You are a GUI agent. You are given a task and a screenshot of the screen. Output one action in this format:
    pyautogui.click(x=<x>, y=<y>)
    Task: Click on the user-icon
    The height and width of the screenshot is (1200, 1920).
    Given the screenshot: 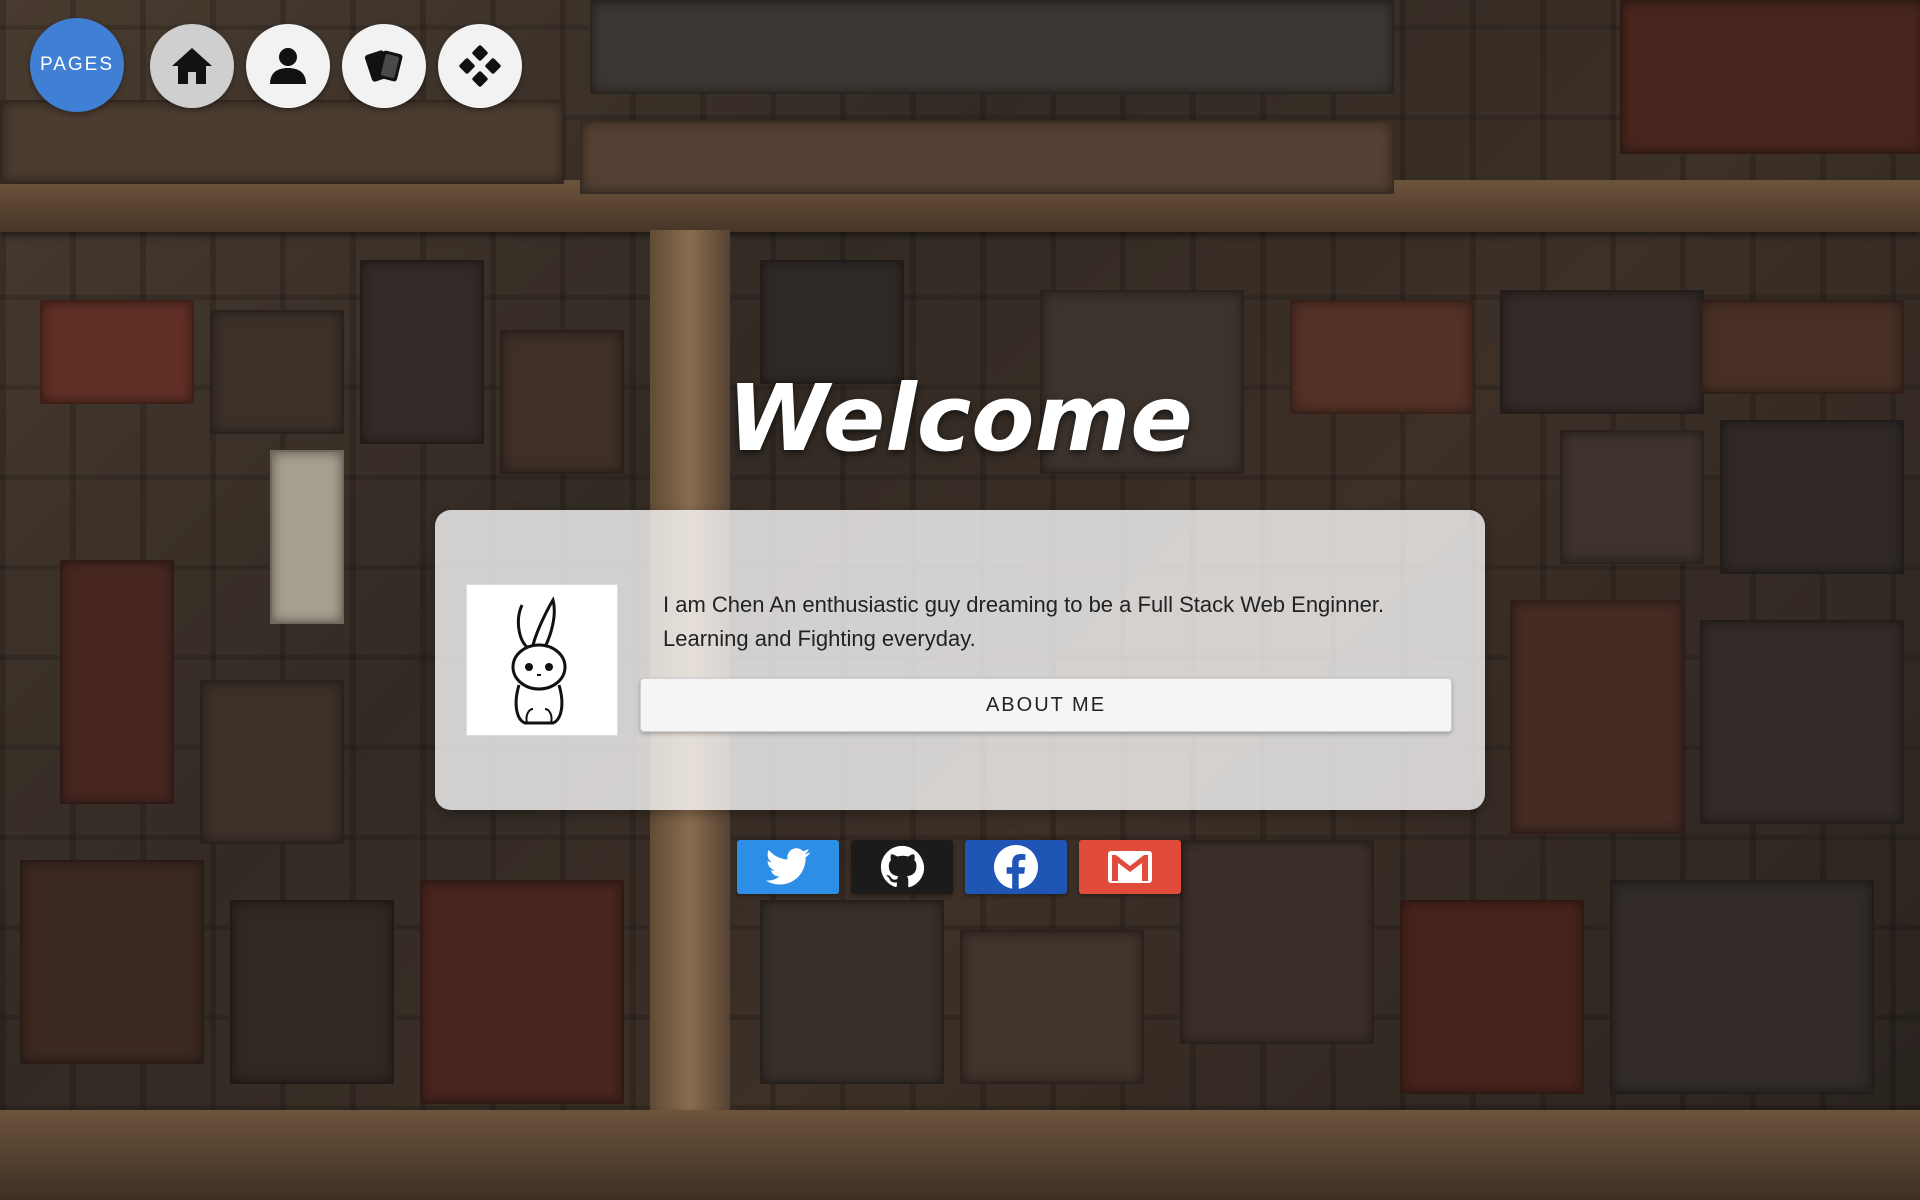 What is the action you would take?
    pyautogui.click(x=288, y=66)
    